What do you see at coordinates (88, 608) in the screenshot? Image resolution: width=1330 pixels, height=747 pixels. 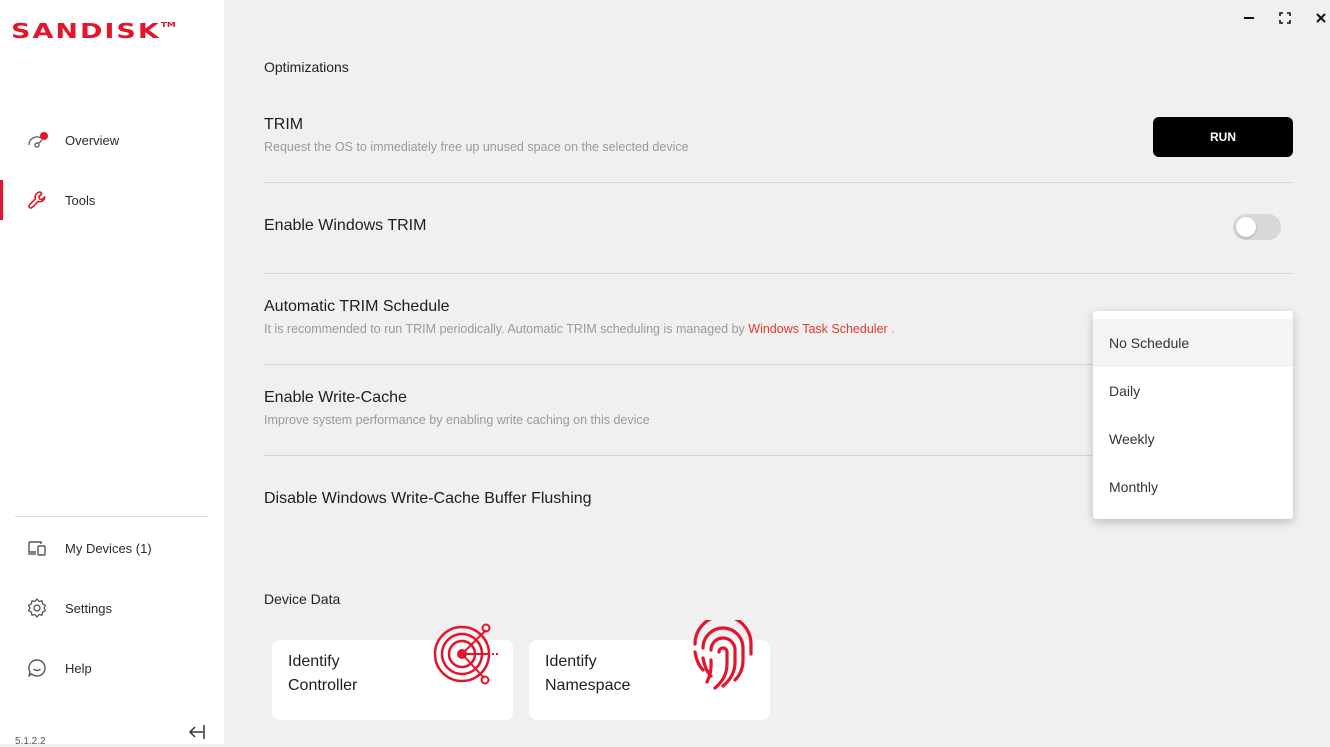 I see `sidebar-item-label: Settings` at bounding box center [88, 608].